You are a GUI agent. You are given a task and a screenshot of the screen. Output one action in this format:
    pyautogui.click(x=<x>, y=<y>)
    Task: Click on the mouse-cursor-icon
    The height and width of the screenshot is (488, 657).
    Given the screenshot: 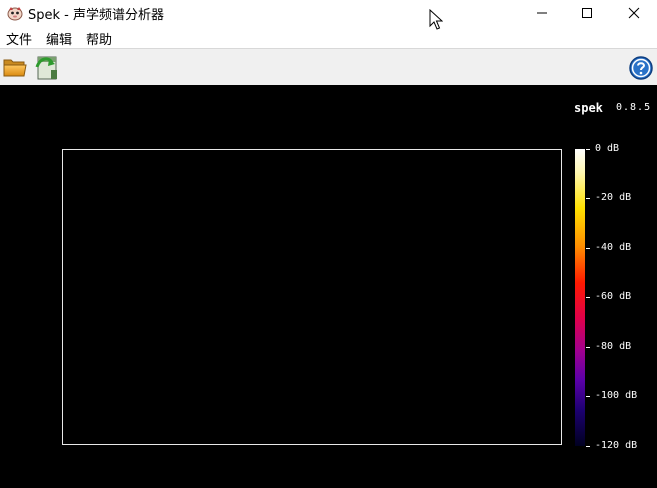 What is the action you would take?
    pyautogui.click(x=436, y=19)
    